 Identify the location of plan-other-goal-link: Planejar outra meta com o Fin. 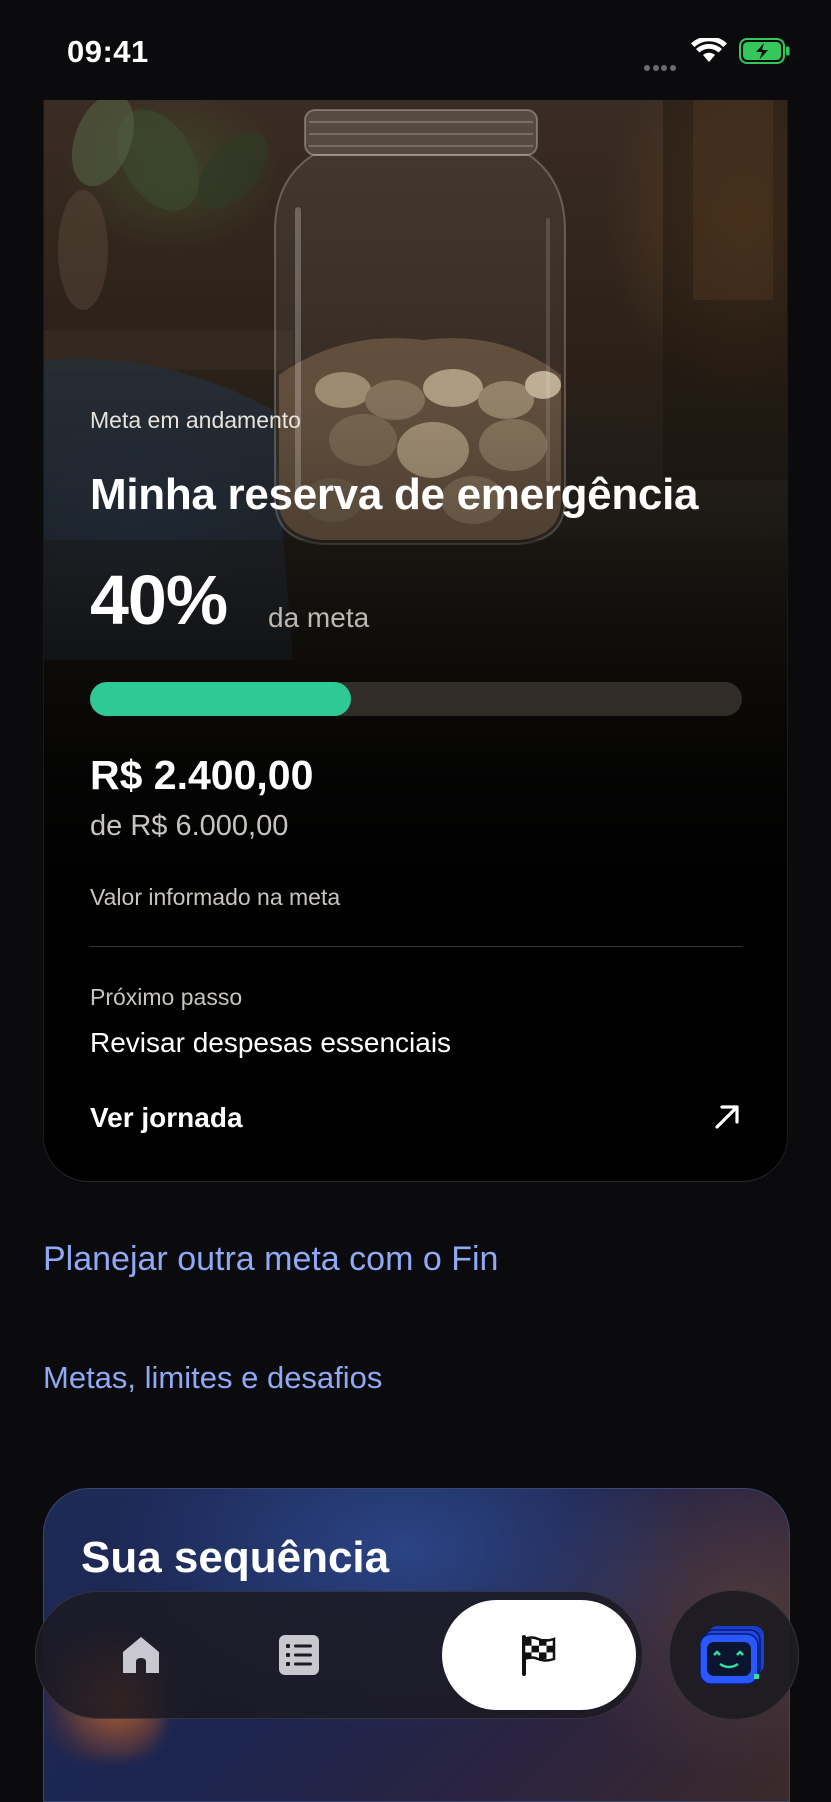
(270, 1259).